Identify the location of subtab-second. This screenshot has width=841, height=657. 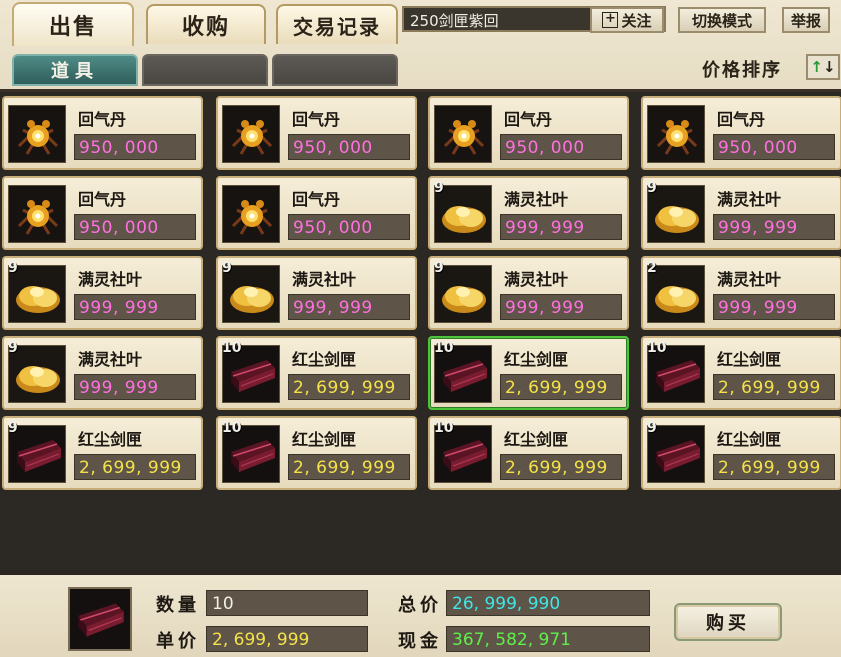
(205, 70).